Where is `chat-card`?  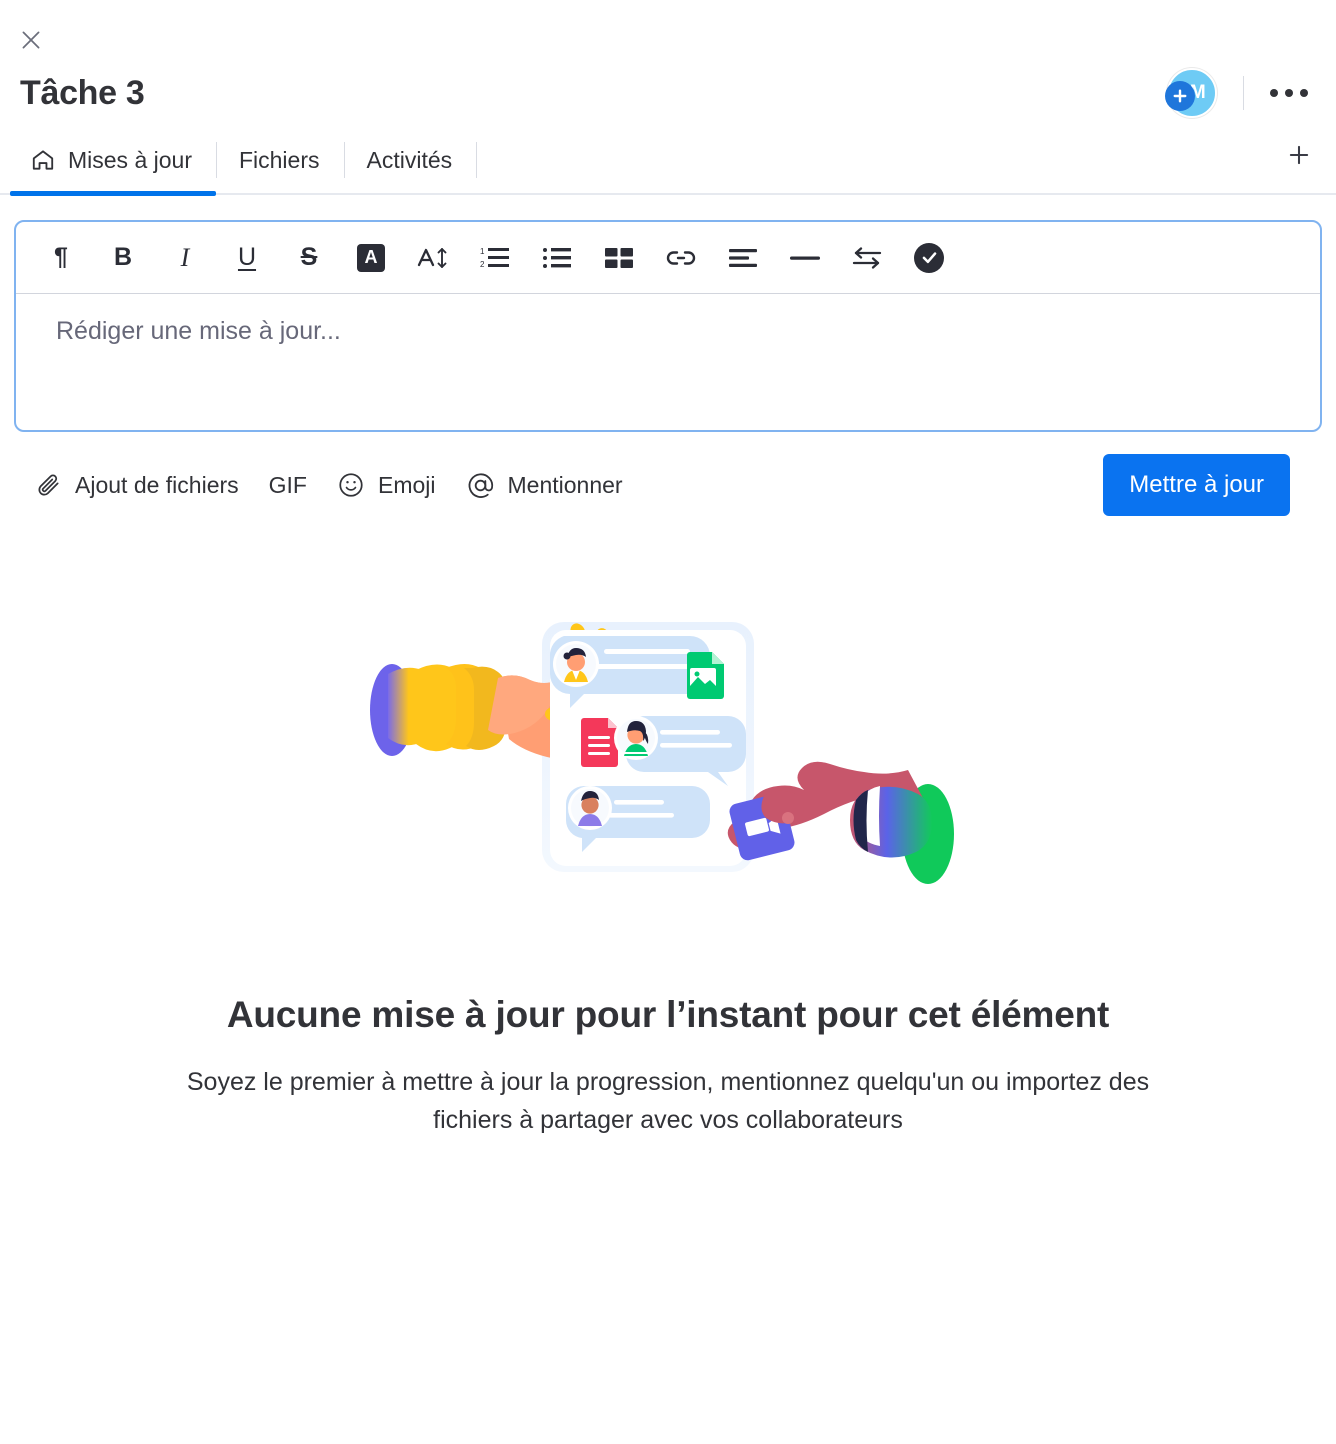 chat-card is located at coordinates (647, 748).